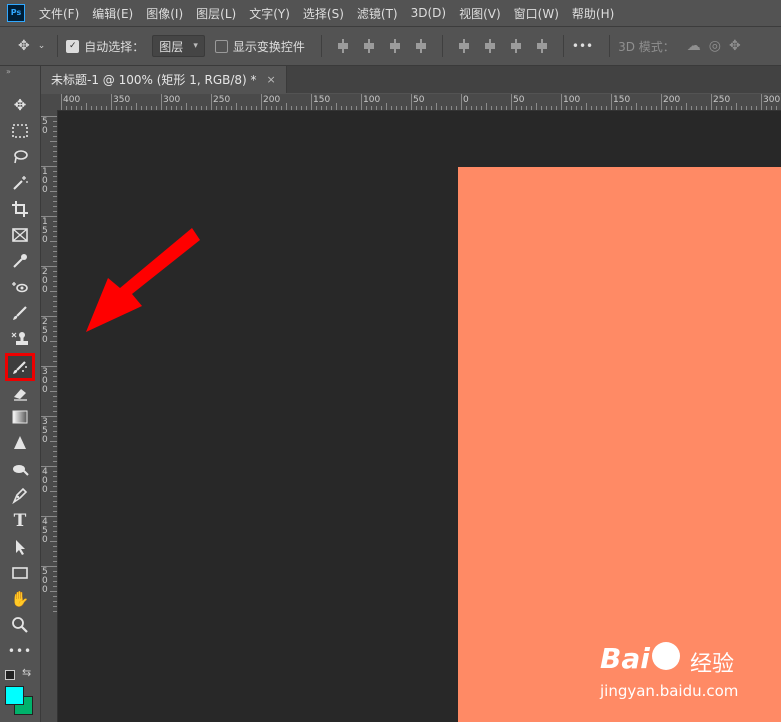 The image size is (781, 722). I want to click on align-middle-icon, so click(490, 46).